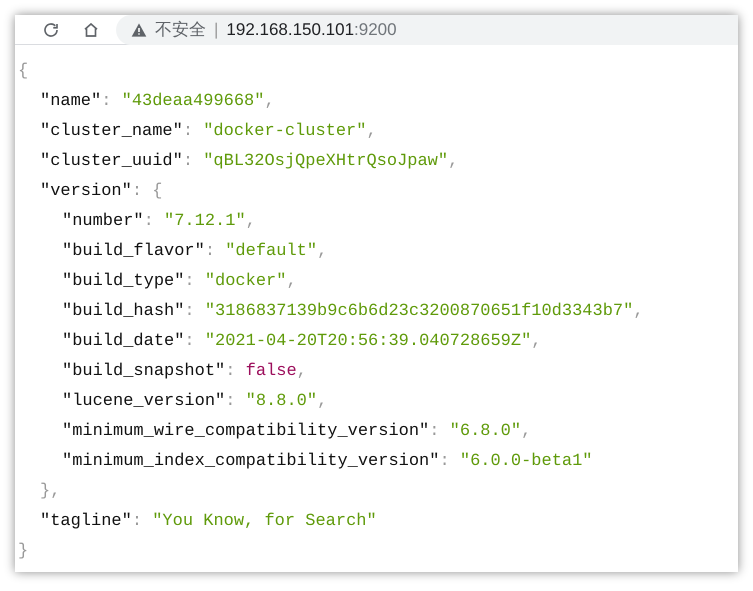 This screenshot has width=753, height=591. What do you see at coordinates (184, 372) in the screenshot?
I see `json-line: "build_snapshot": false,` at bounding box center [184, 372].